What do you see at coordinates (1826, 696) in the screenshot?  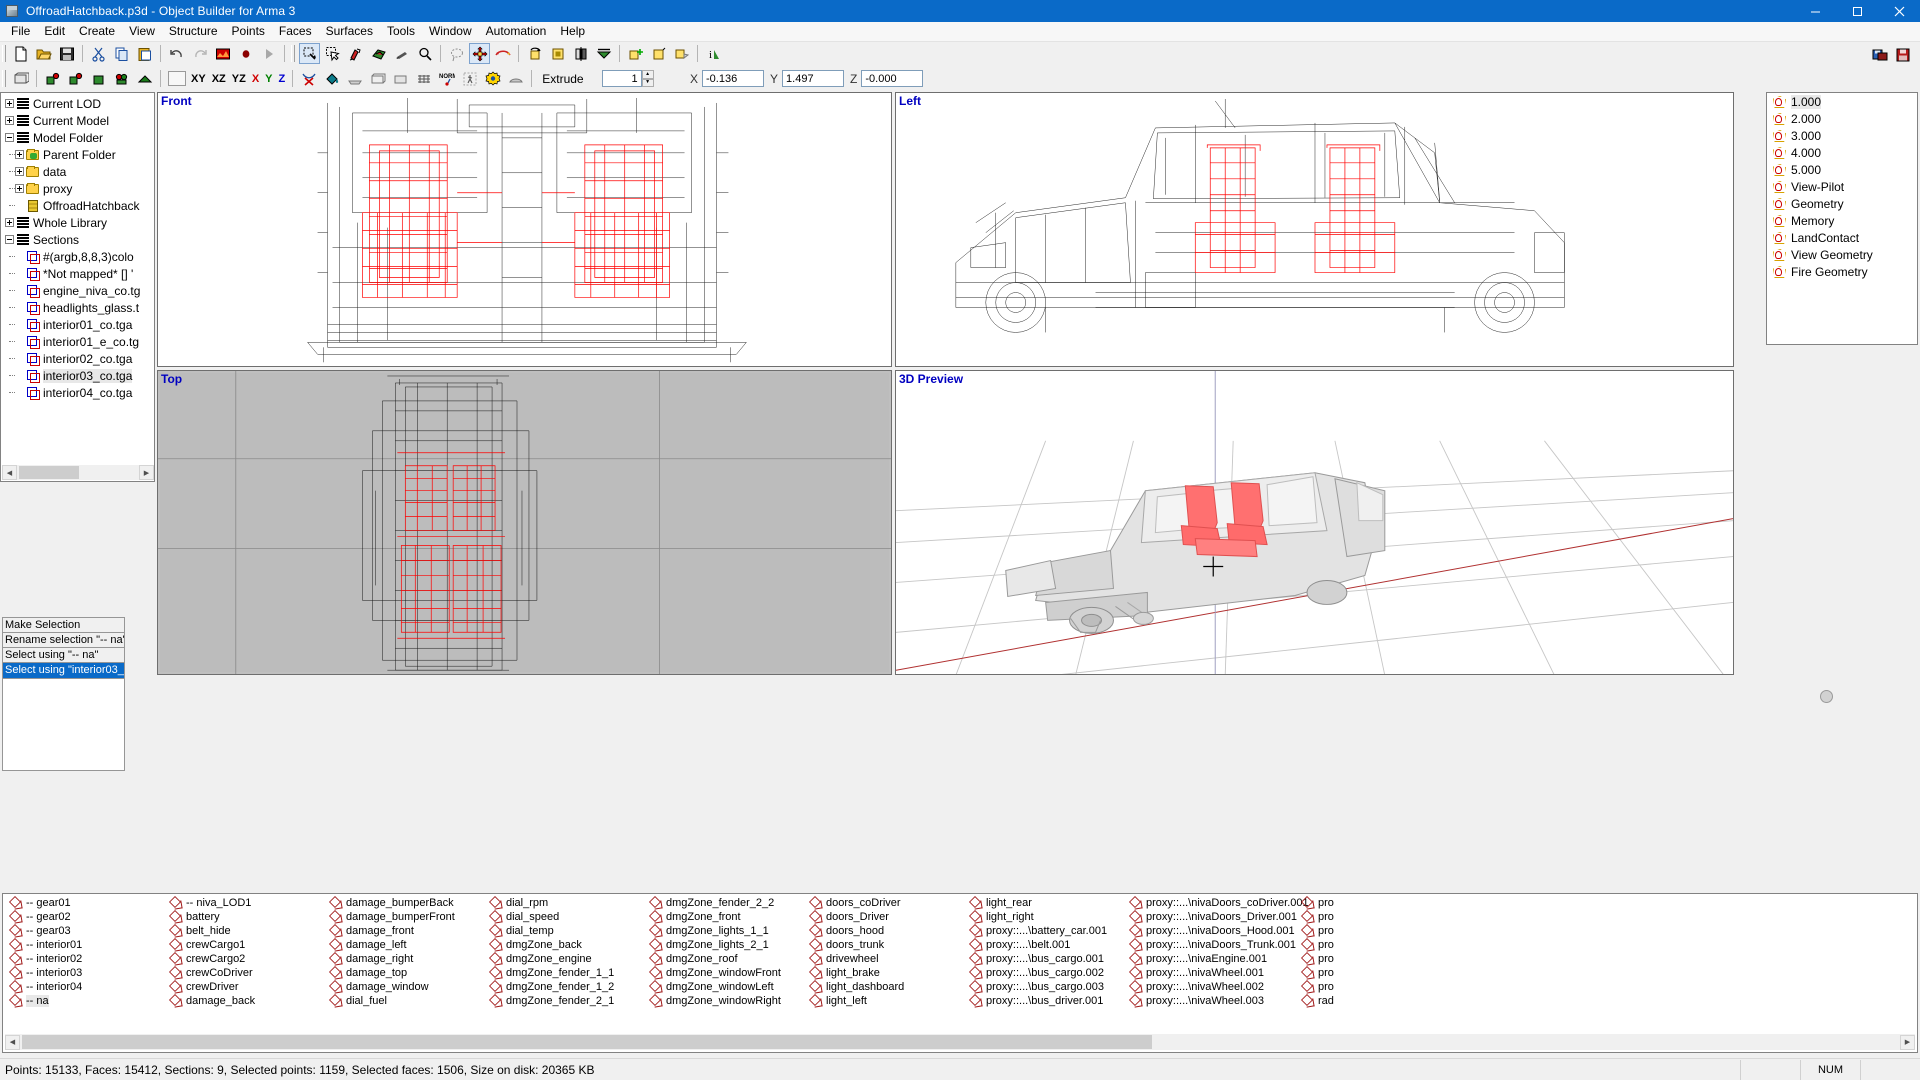 I see `resize-grip-handle` at bounding box center [1826, 696].